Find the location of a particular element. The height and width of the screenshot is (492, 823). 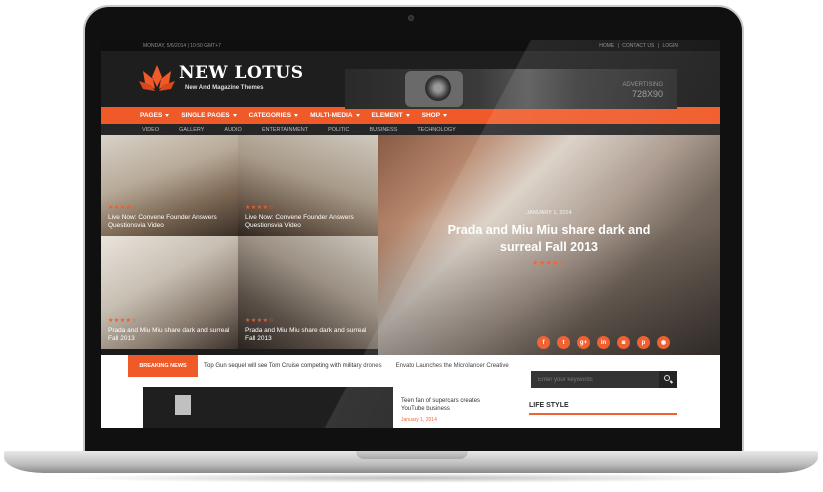

nav-item-pages: PAGES is located at coordinates (155, 115).